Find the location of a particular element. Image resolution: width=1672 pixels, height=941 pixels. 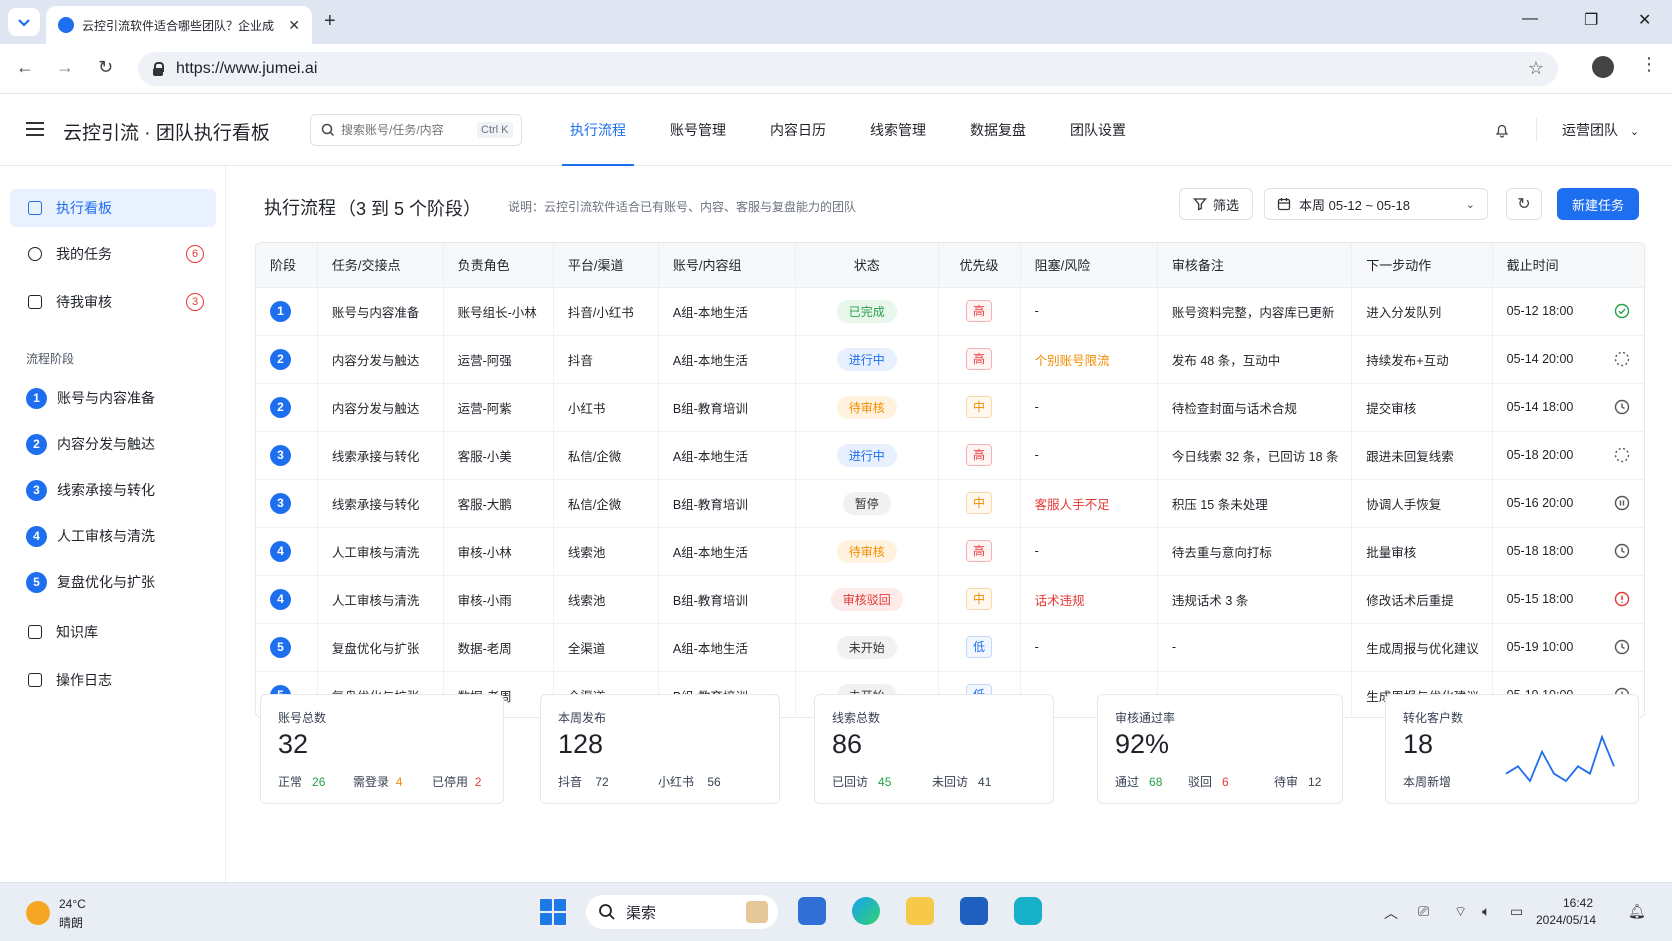

file-explorer-icon is located at coordinates (920, 911).